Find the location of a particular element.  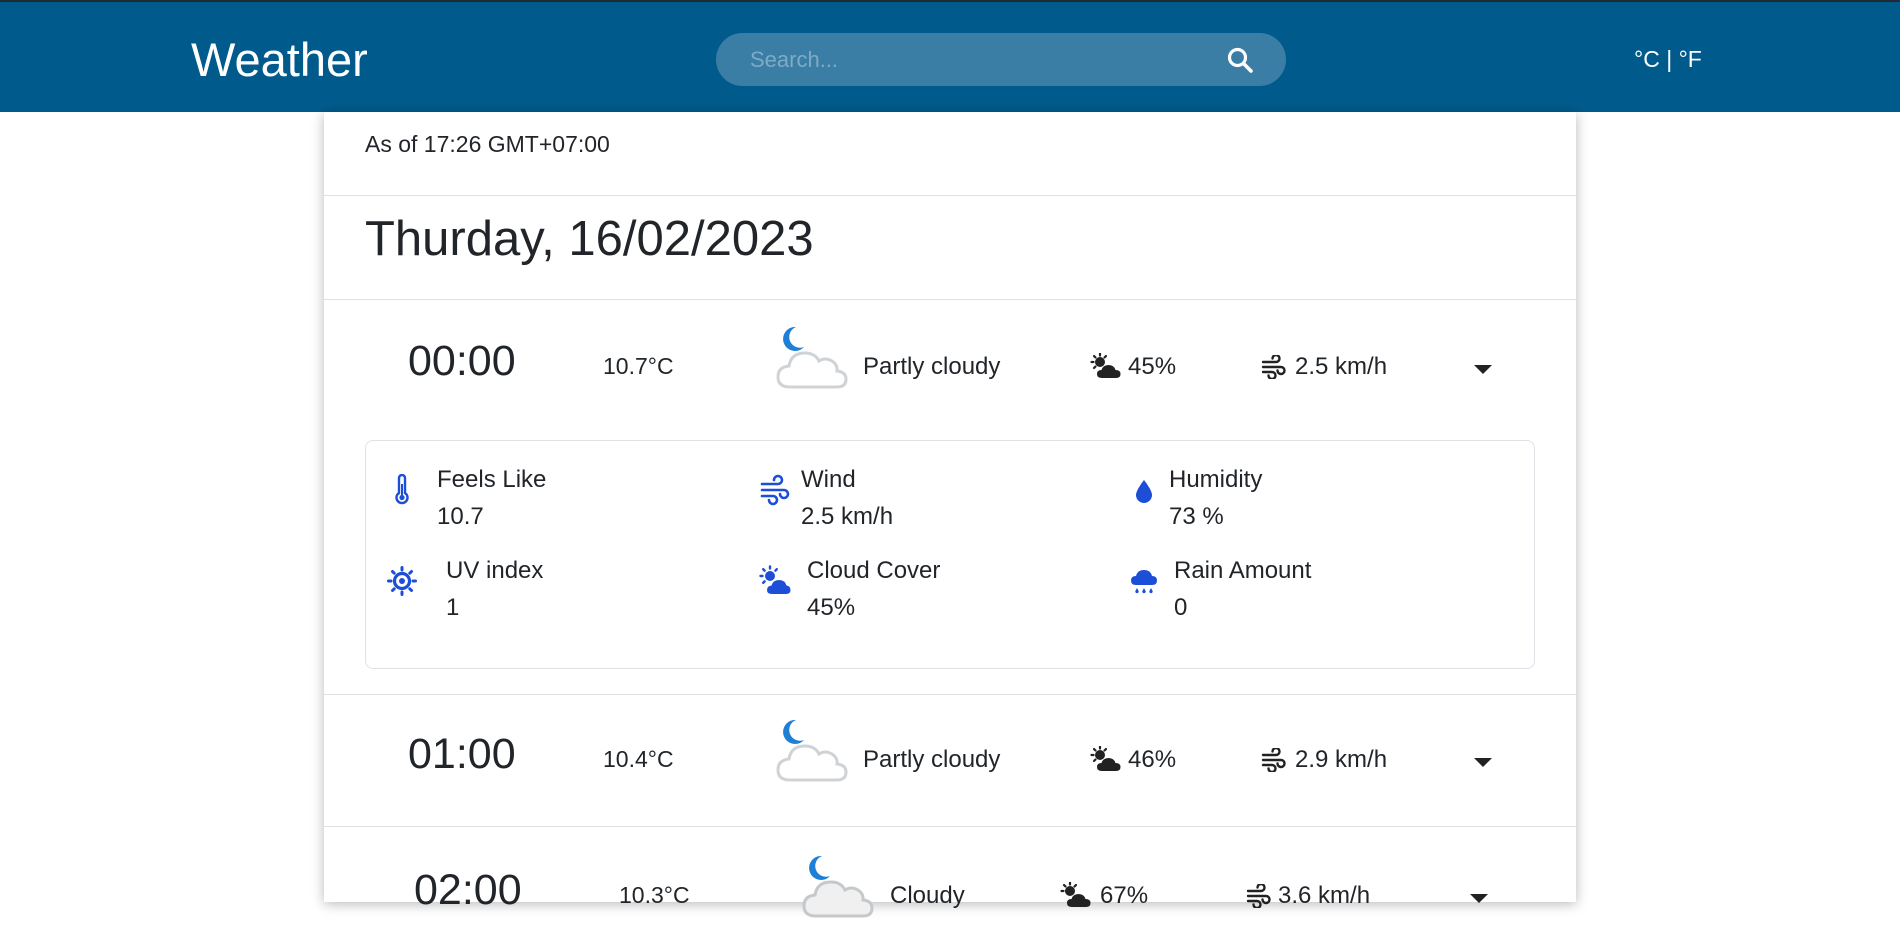

detail-label: Rain Amount is located at coordinates (1243, 570).